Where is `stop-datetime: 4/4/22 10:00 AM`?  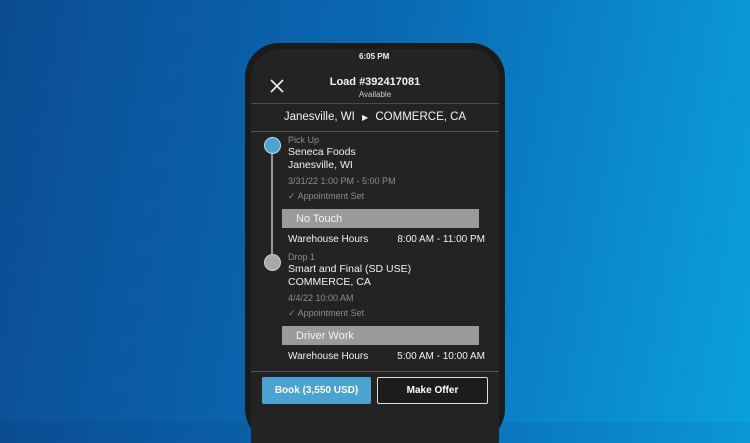
stop-datetime: 4/4/22 10:00 AM is located at coordinates (321, 298).